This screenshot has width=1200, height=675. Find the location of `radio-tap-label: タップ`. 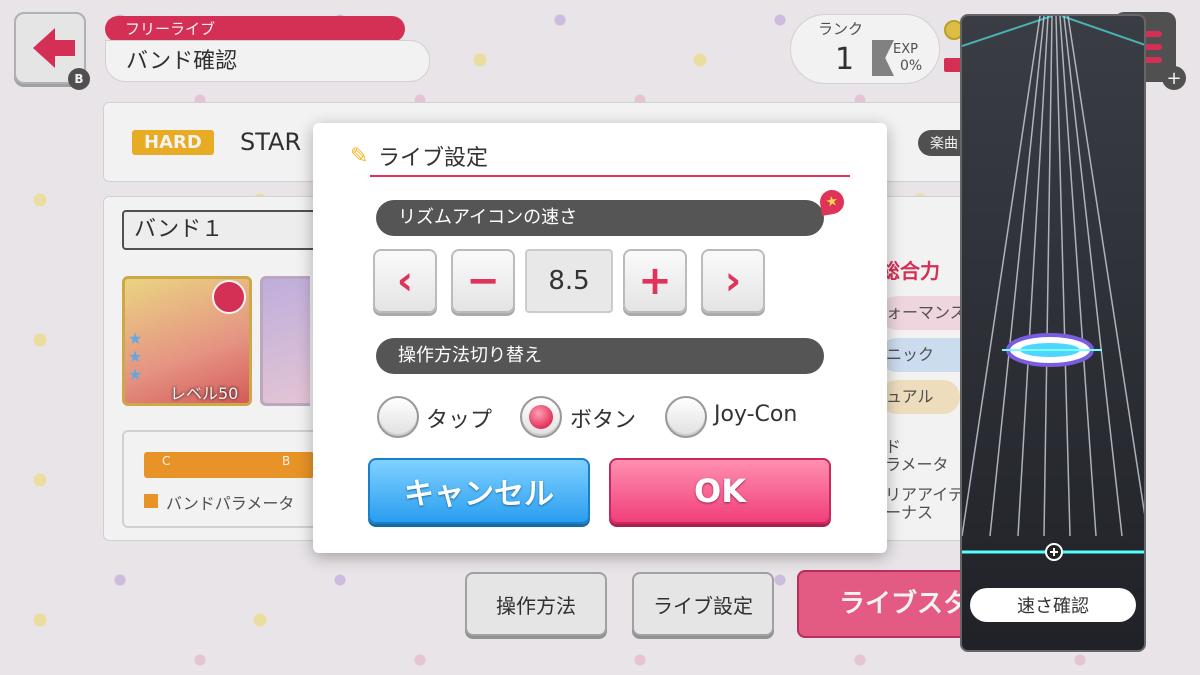

radio-tap-label: タップ is located at coordinates (459, 418).